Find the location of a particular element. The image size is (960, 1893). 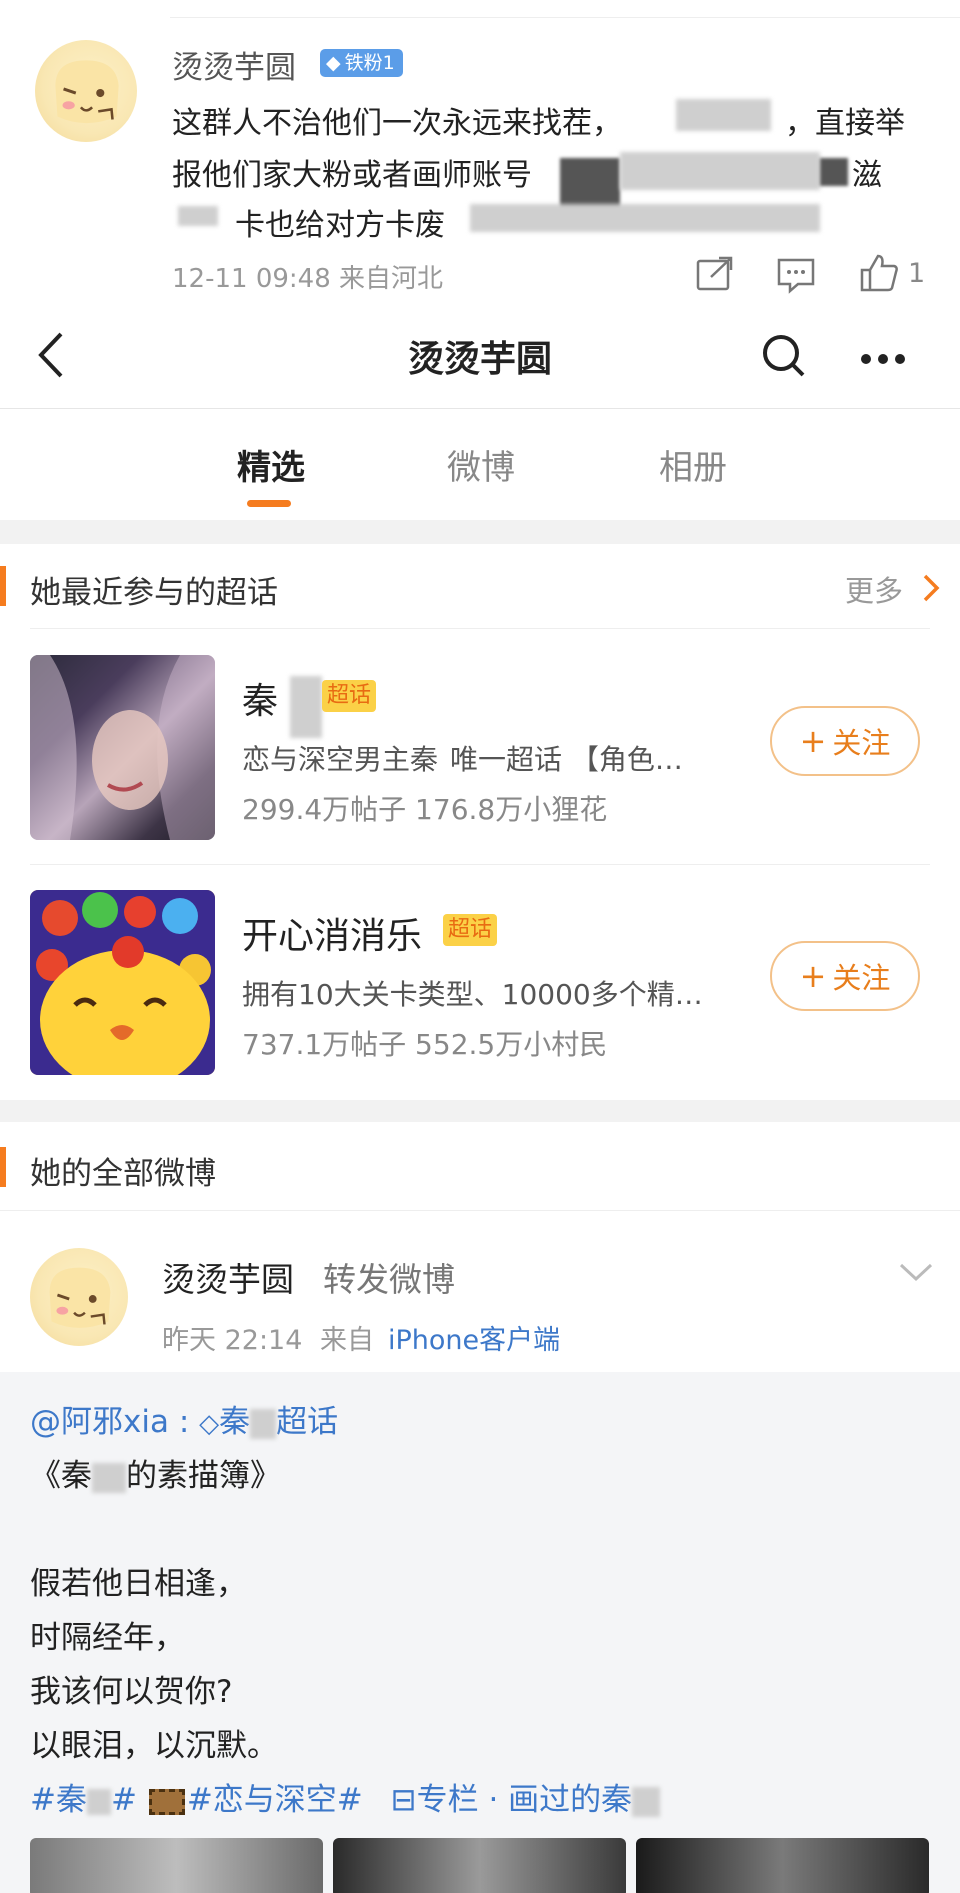

poem-line: 我该何以贺你? is located at coordinates (131, 1692).